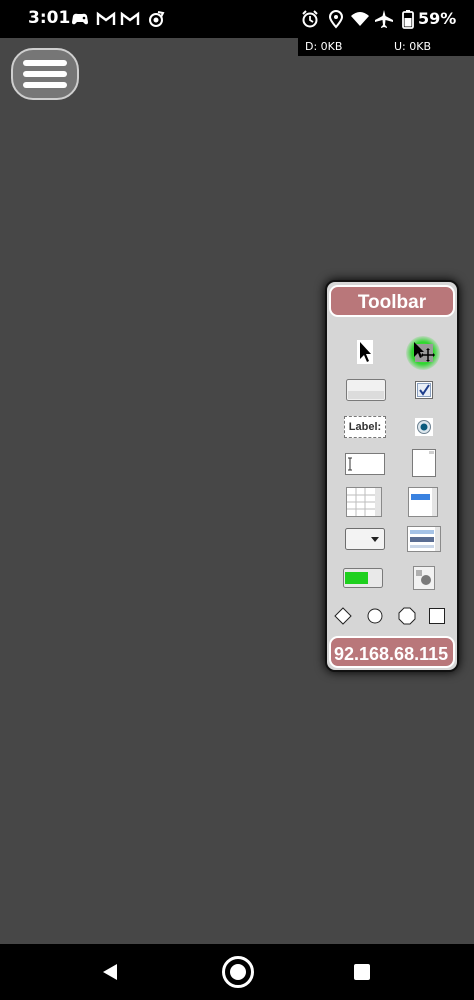 This screenshot has height=1000, width=474. What do you see at coordinates (336, 19) in the screenshot?
I see `location-icon` at bounding box center [336, 19].